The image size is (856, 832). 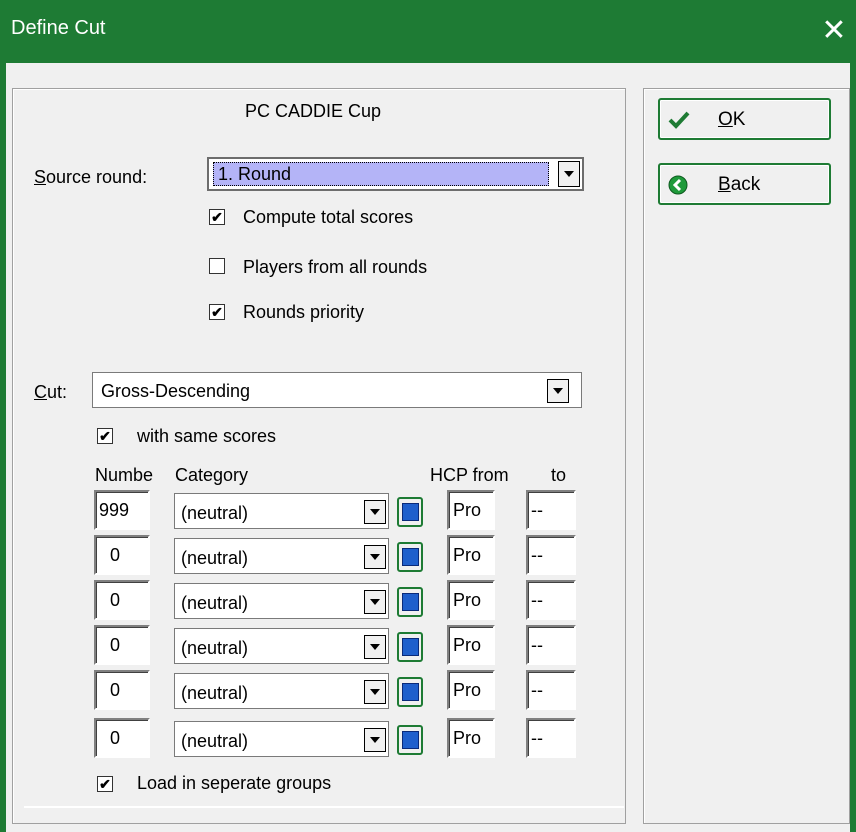 I want to click on players-all-rounds-checkbox, so click(x=217, y=266).